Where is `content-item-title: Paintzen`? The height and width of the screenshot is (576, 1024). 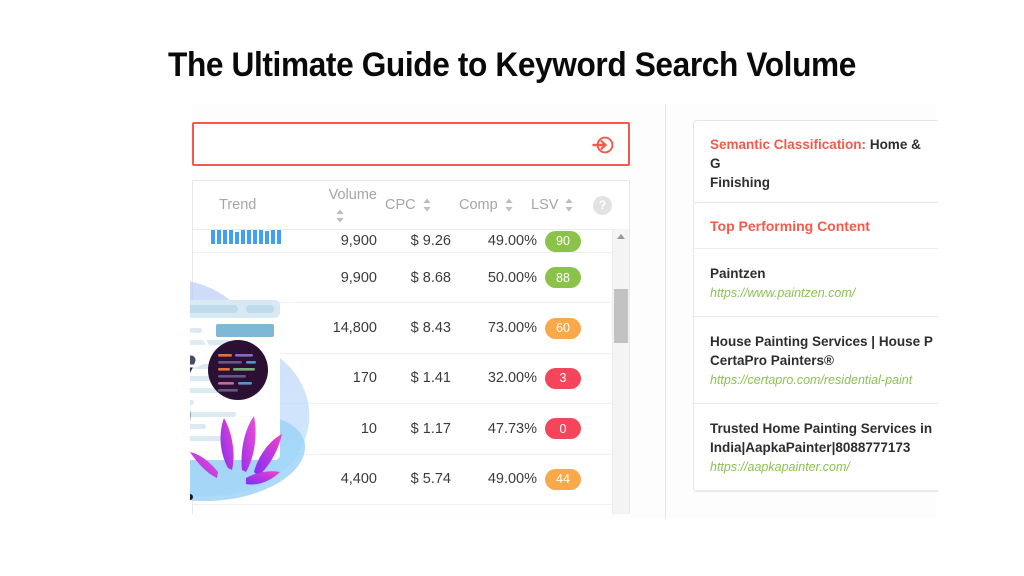
content-item-title: Paintzen is located at coordinates (738, 273).